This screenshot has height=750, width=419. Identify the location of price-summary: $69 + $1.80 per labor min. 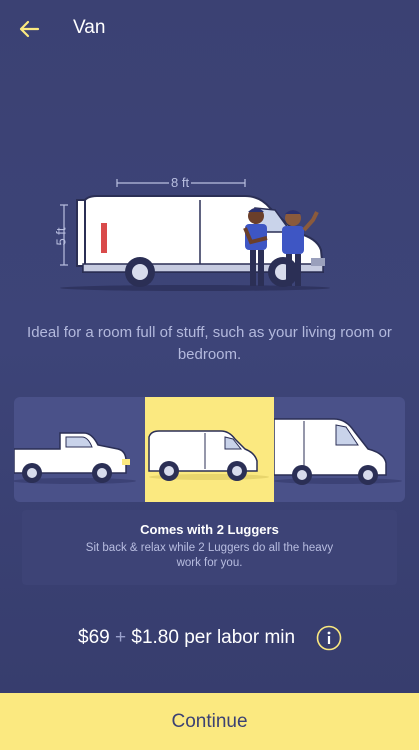
(186, 638).